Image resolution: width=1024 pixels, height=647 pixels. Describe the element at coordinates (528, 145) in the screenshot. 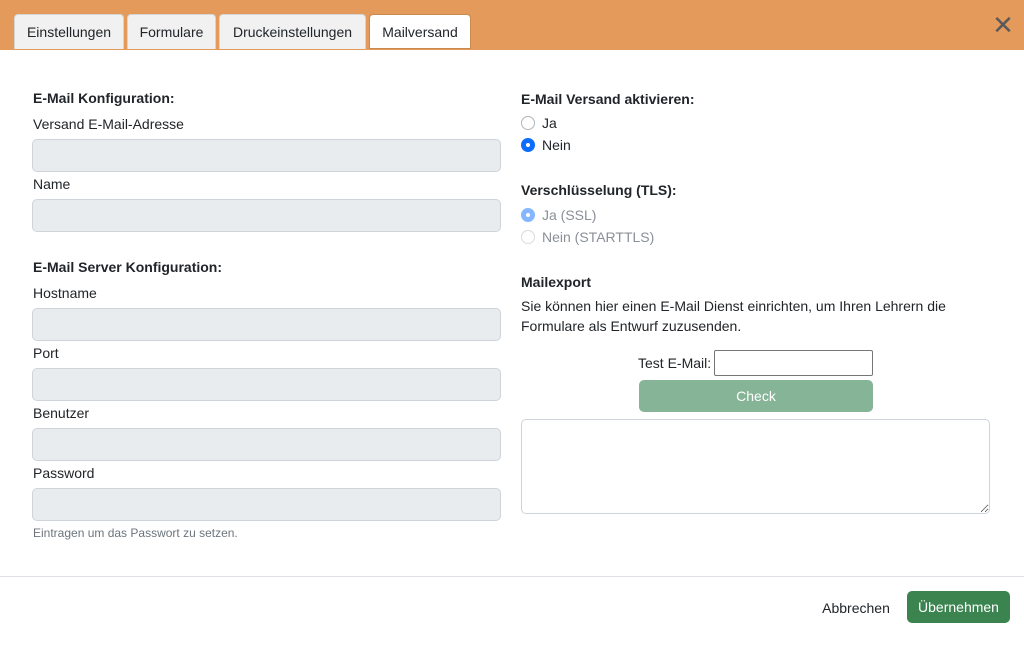

I see `activate-no-radio` at that location.